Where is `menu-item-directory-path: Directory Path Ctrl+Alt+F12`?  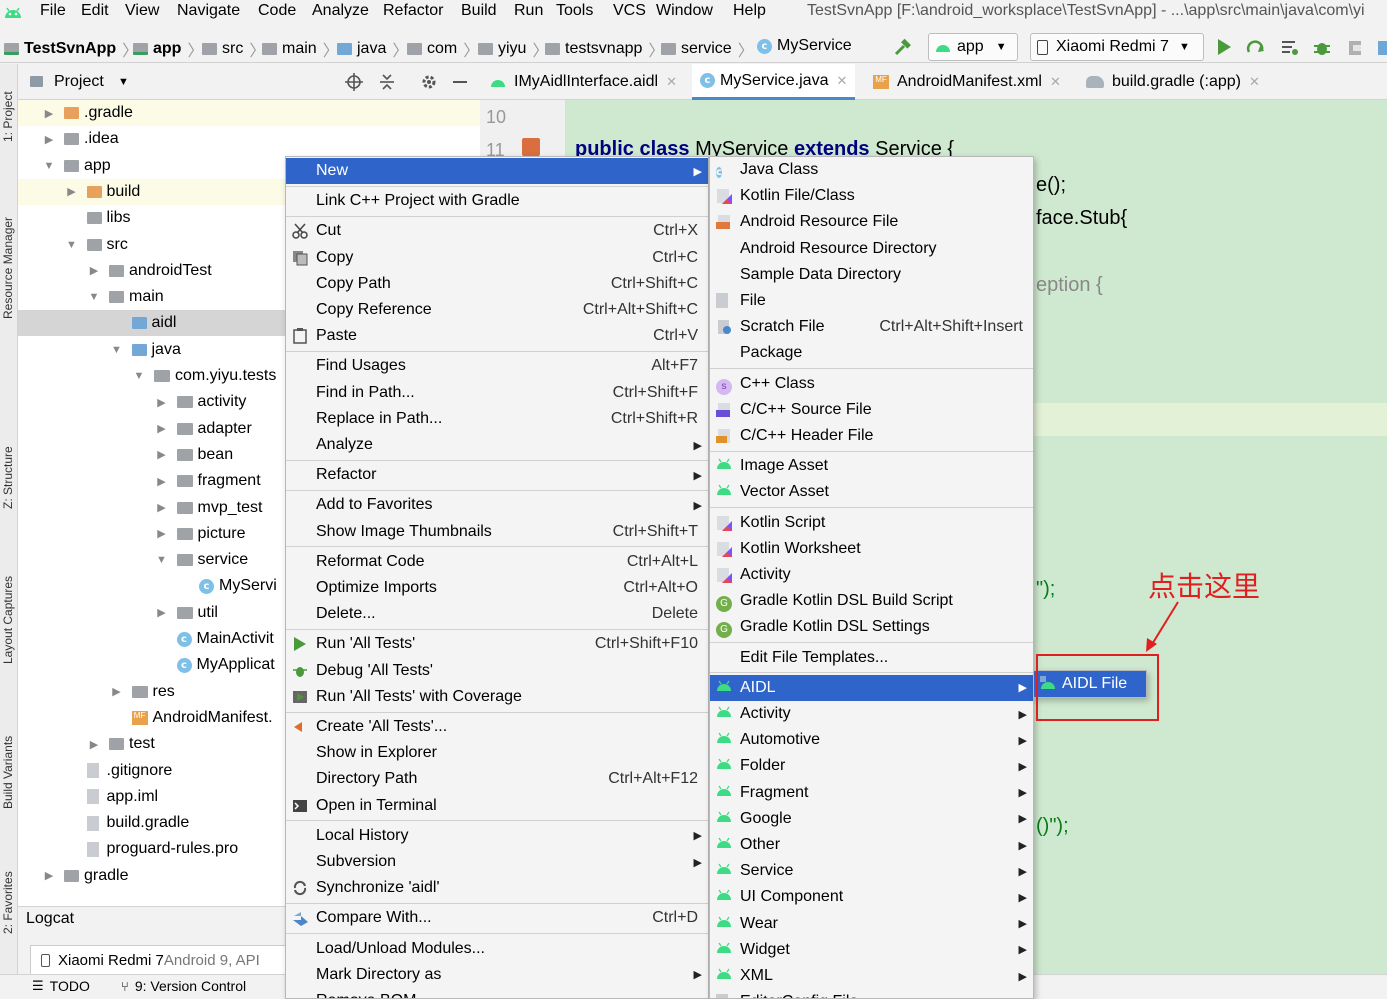
menu-item-directory-path: Directory Path Ctrl+Alt+F12 is located at coordinates (497, 779).